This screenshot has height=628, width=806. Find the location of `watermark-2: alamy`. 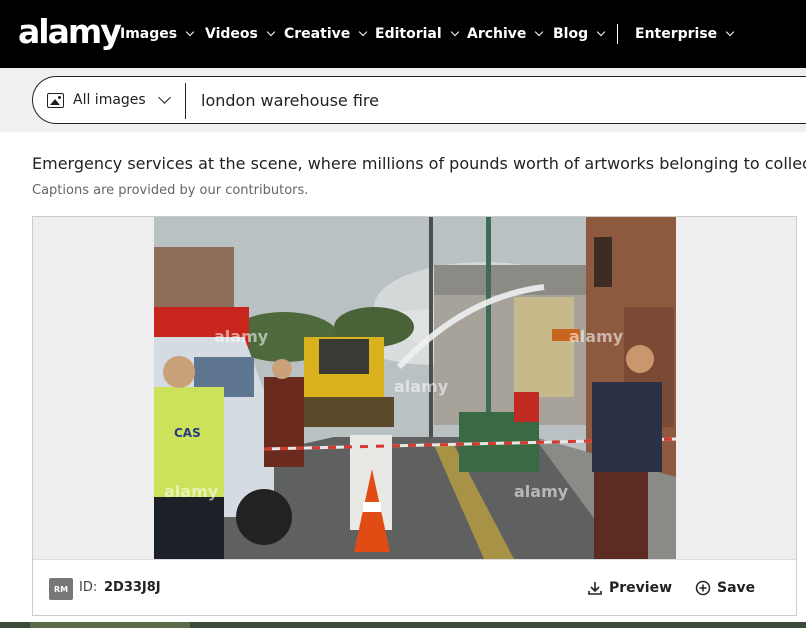

watermark-2: alamy is located at coordinates (421, 386).